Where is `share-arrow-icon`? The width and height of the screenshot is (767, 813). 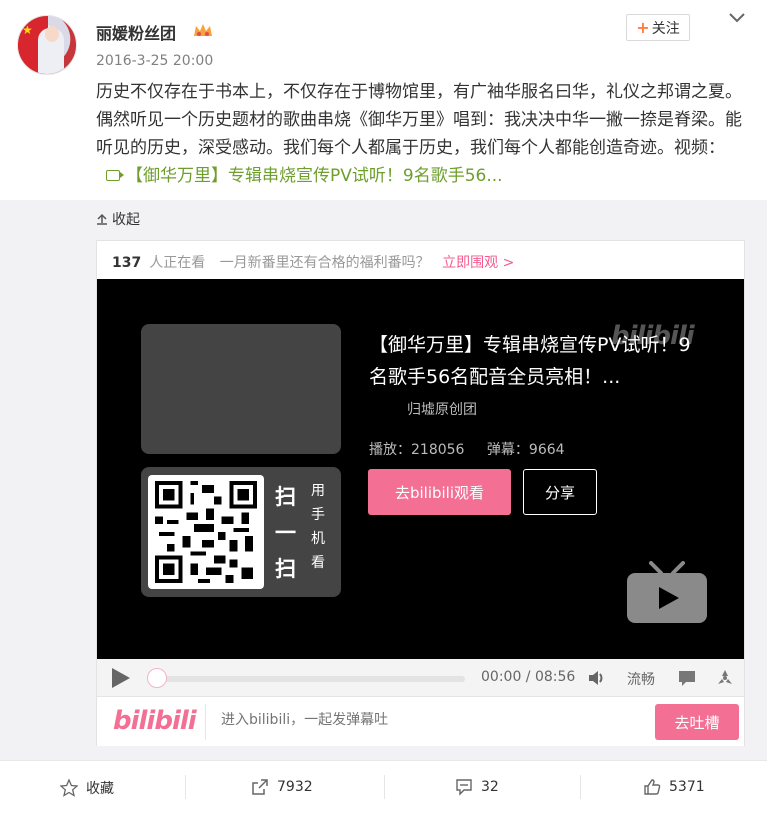 share-arrow-icon is located at coordinates (260, 787).